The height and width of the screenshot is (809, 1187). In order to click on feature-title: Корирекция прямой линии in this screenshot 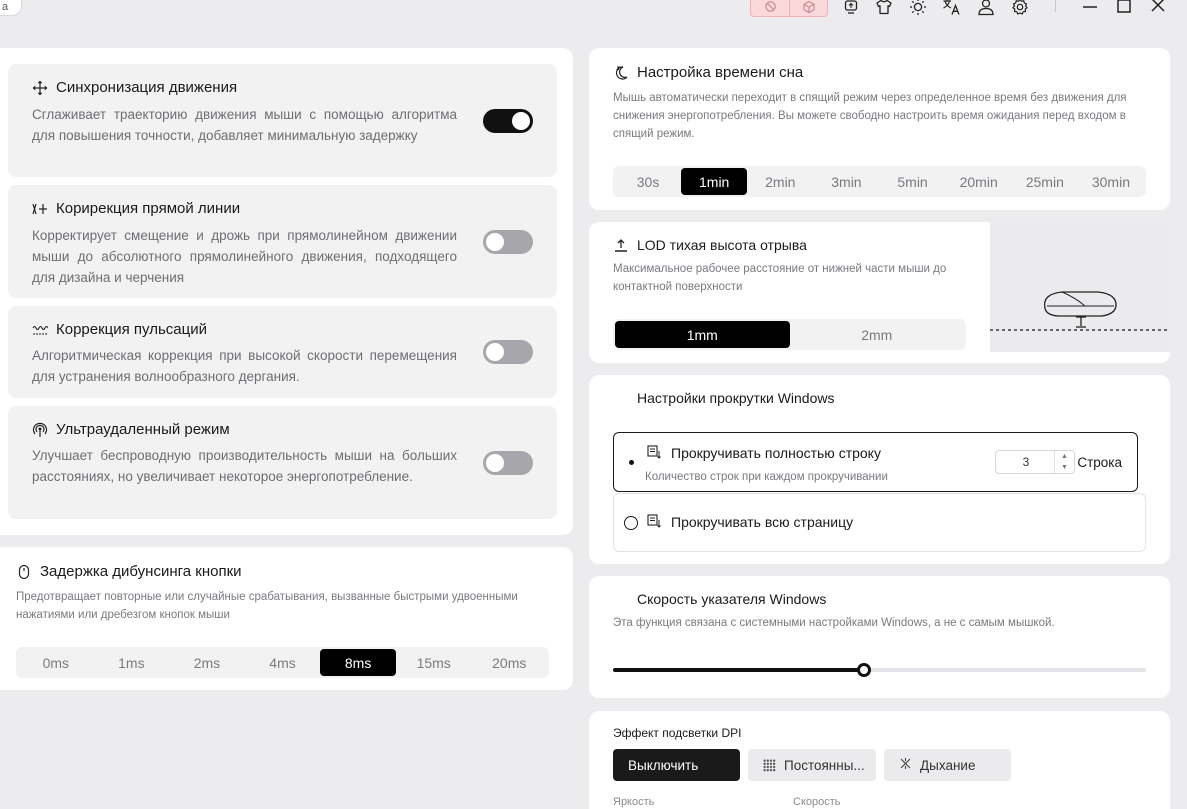, I will do `click(136, 208)`.